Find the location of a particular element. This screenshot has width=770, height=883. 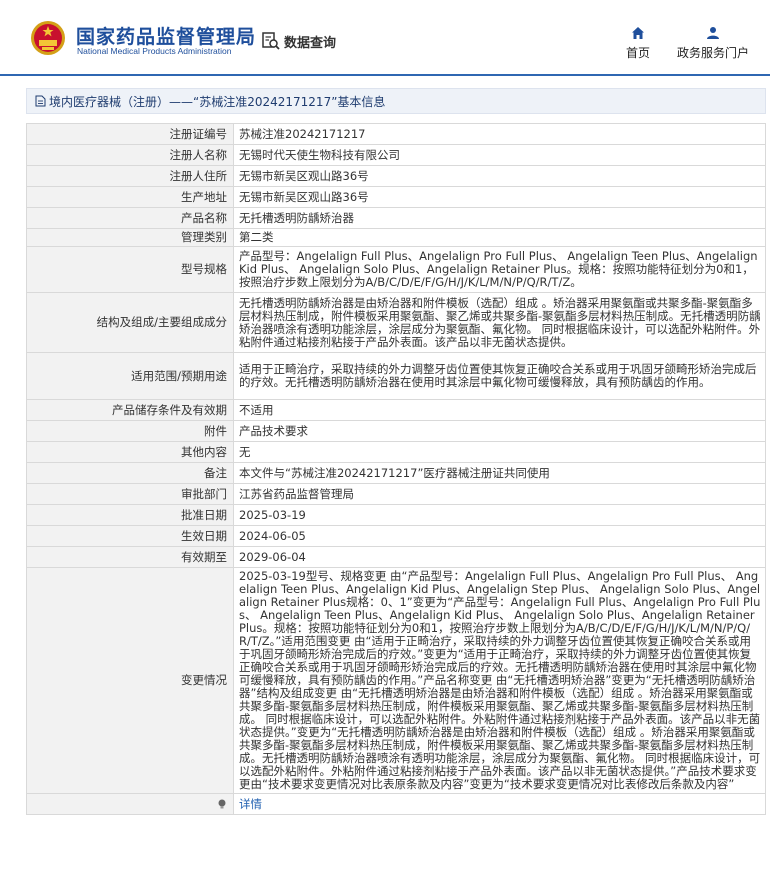

document-icon is located at coordinates (40, 101).